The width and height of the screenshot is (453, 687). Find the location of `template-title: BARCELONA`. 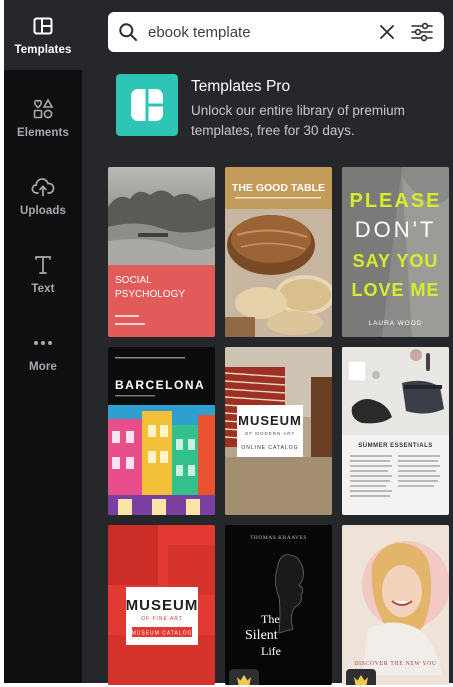

template-title: BARCELONA is located at coordinates (160, 385).